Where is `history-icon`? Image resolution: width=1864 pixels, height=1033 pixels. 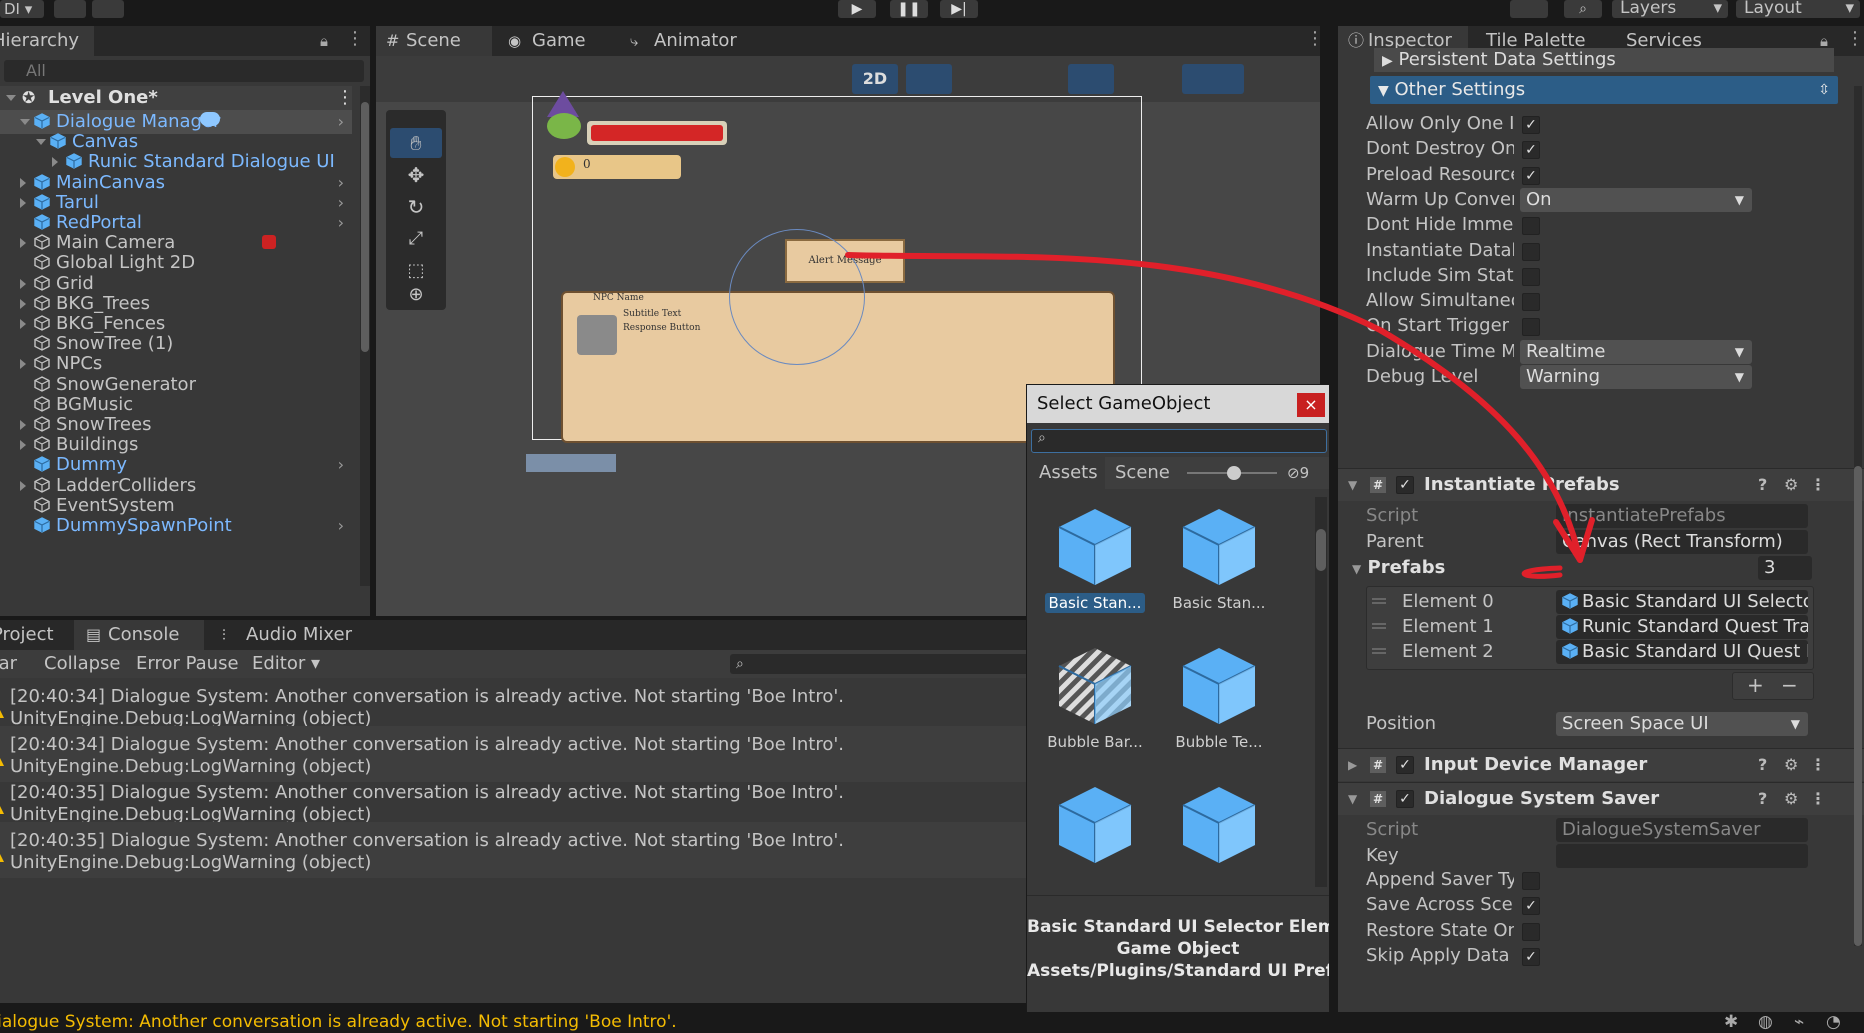
history-icon is located at coordinates (1529, 9).